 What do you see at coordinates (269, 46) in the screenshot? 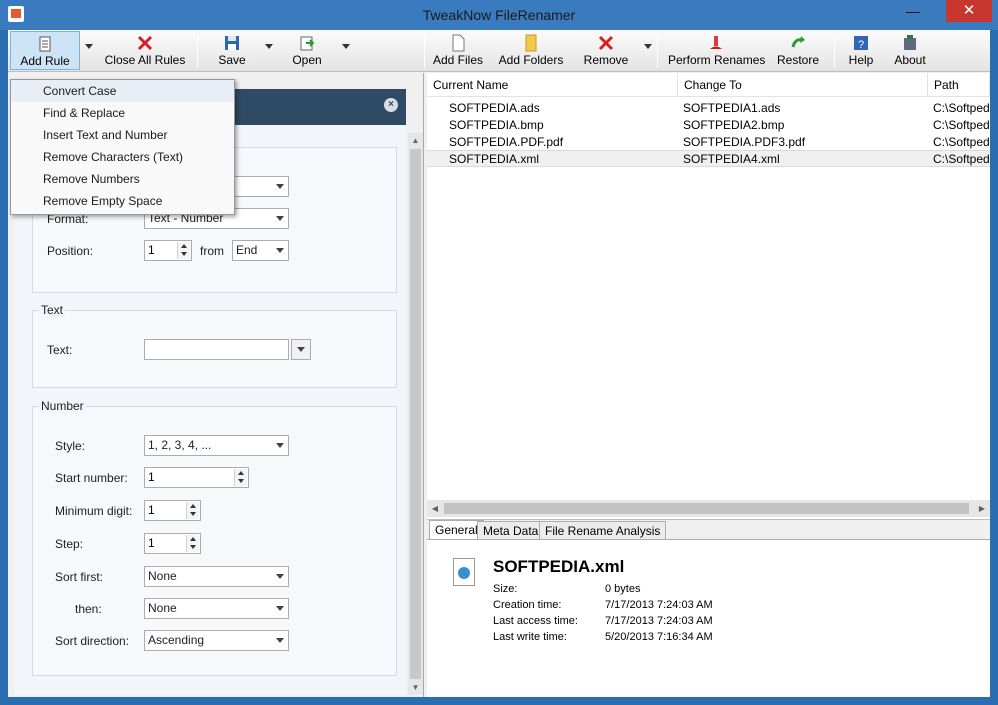
I see `save-dropdown-icon` at bounding box center [269, 46].